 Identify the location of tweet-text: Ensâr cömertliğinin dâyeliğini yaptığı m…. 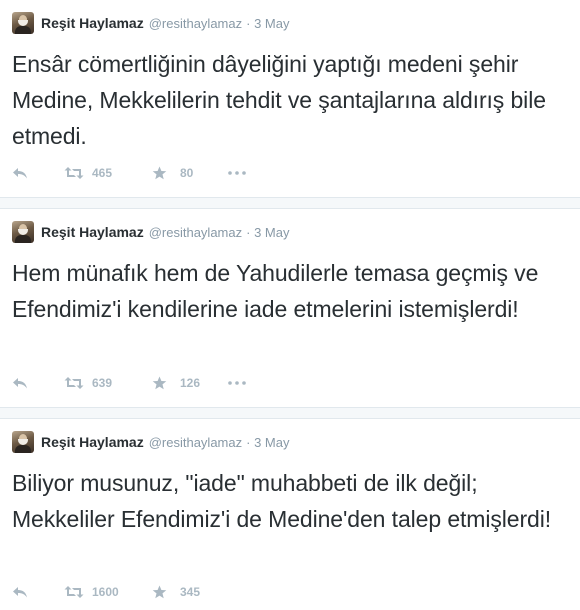
(279, 100).